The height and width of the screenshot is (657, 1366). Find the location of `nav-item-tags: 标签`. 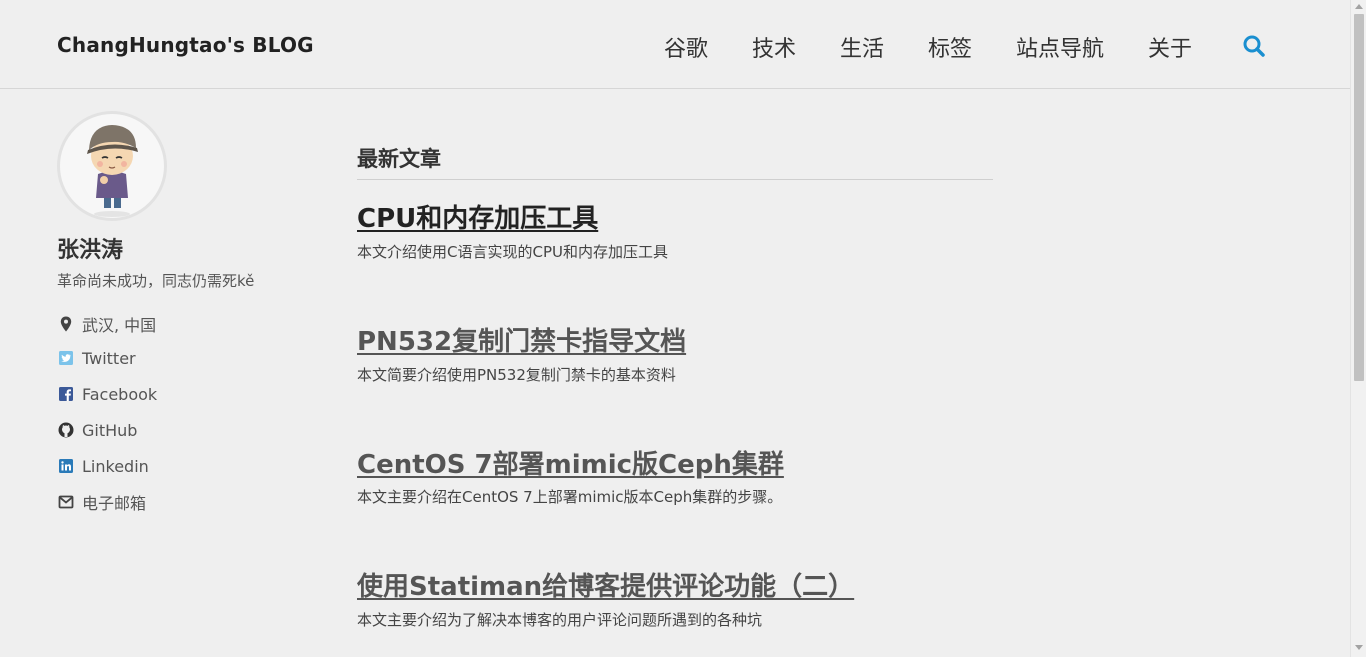

nav-item-tags: 标签 is located at coordinates (950, 47).